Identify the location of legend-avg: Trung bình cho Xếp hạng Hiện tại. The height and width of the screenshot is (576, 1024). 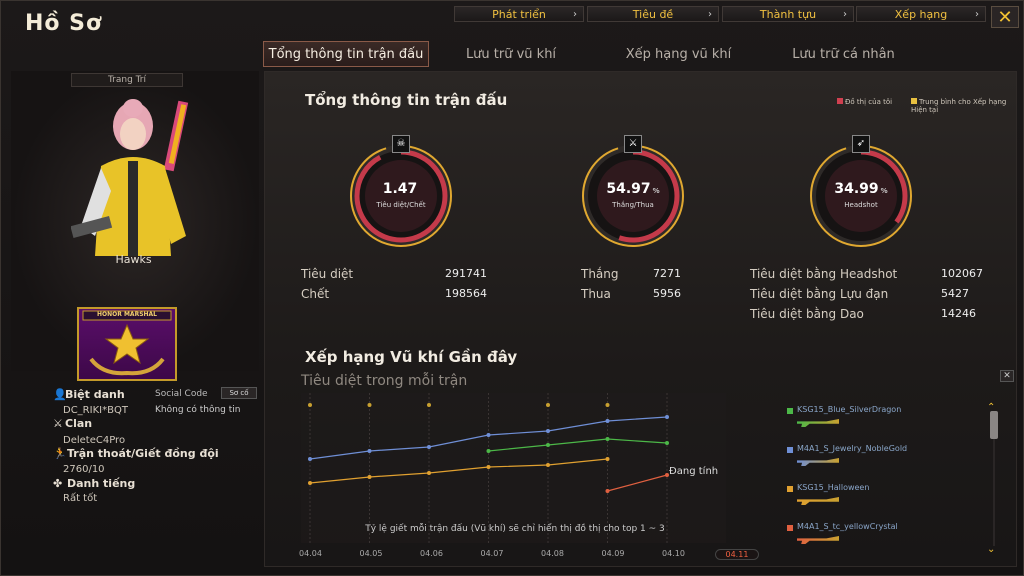
(961, 106).